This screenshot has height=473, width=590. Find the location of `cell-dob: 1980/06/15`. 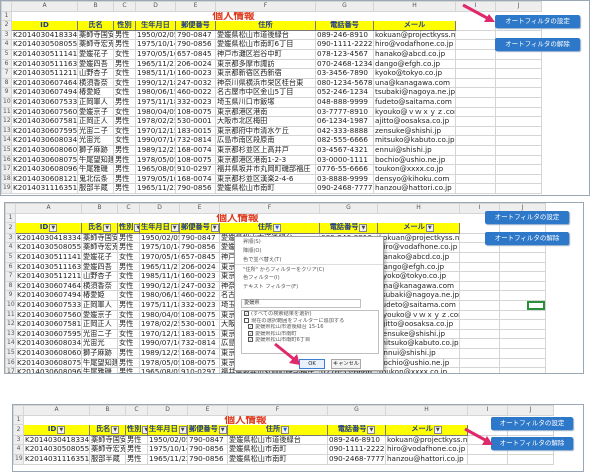

cell-dob: 1980/06/15 is located at coordinates (159, 295).